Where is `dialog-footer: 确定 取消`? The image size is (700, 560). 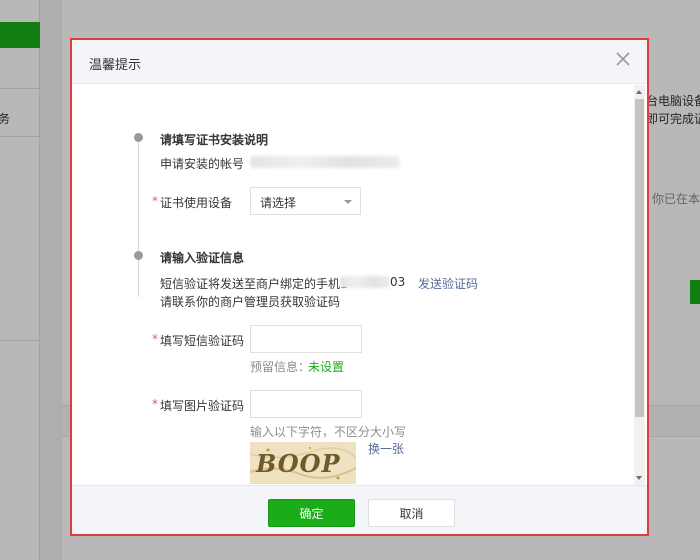
dialog-footer: 确定 取消 is located at coordinates (359, 509).